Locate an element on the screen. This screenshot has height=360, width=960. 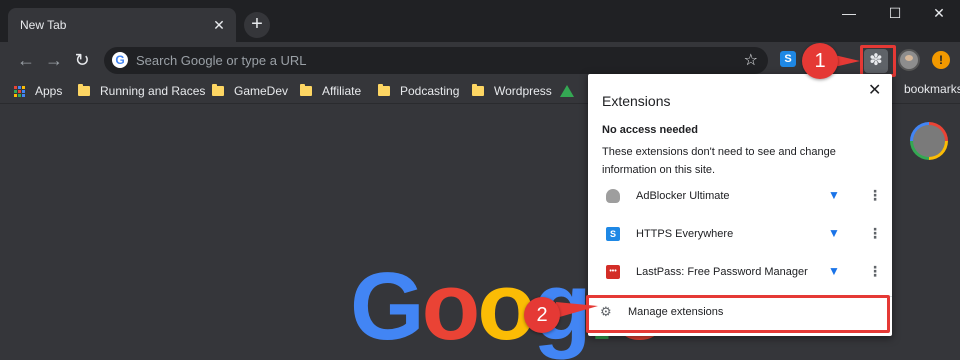
tab-close-icon: ✕ is located at coordinates (219, 25).